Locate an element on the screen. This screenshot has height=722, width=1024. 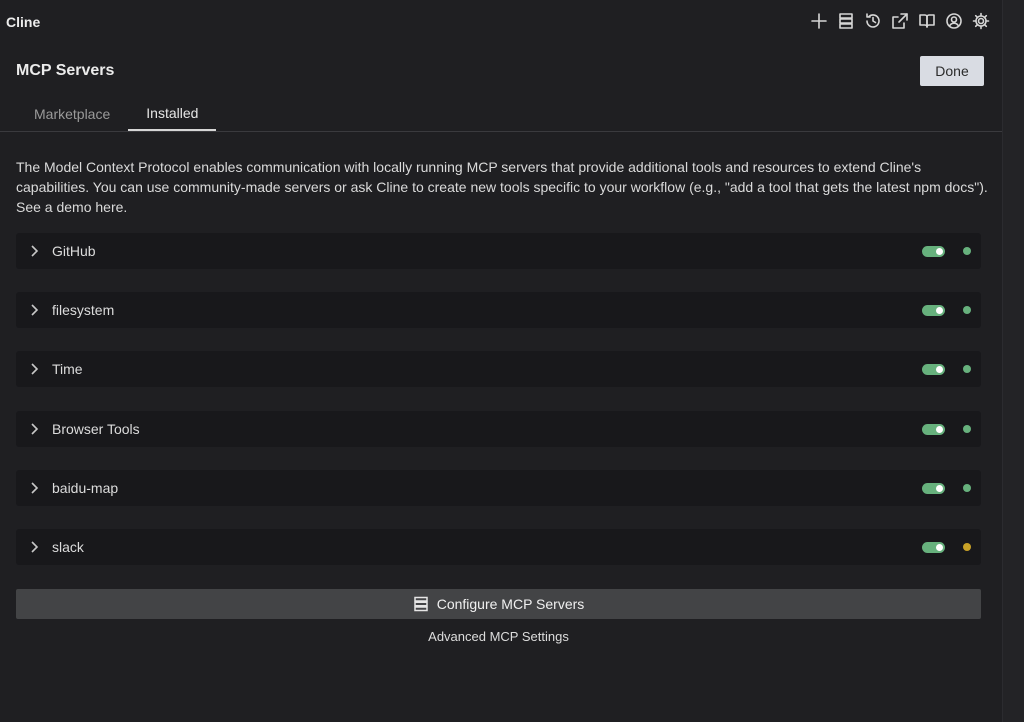
server-row-filesystem: filesystem is located at coordinates (498, 310).